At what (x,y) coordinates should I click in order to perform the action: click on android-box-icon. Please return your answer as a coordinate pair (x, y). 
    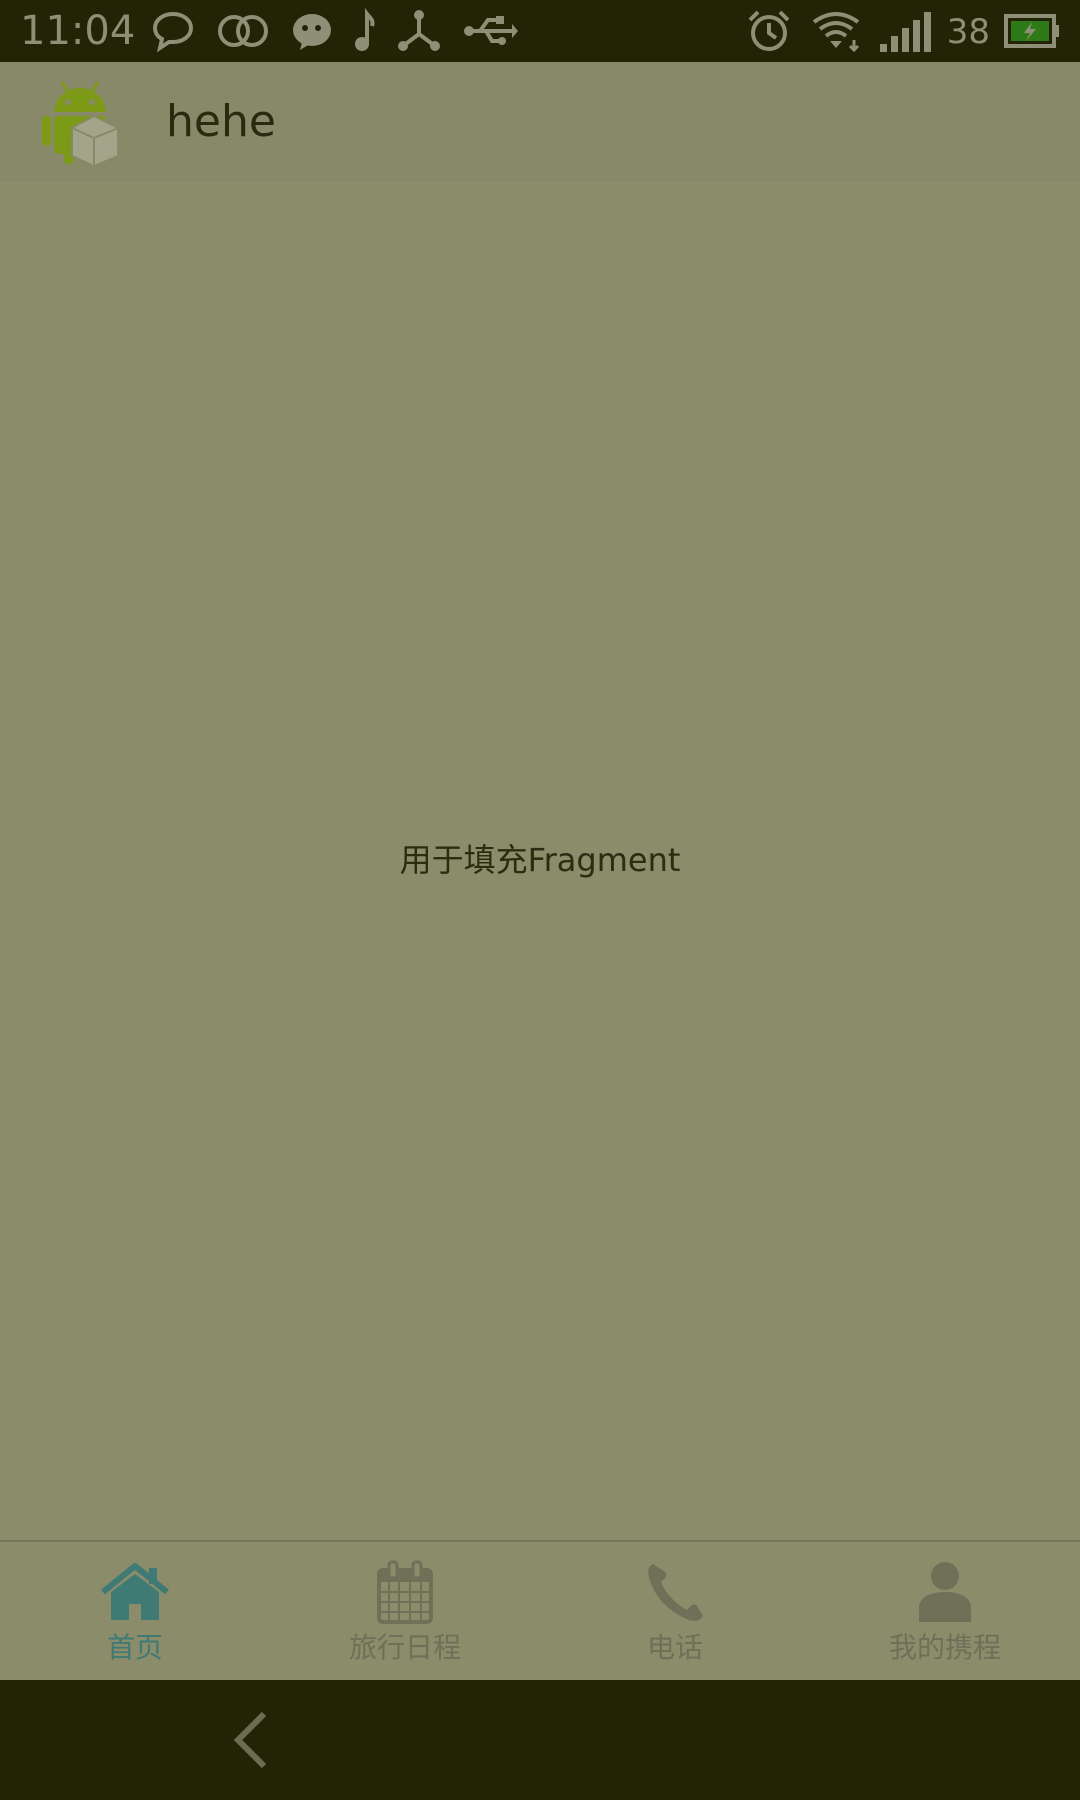
    Looking at the image, I should click on (83, 122).